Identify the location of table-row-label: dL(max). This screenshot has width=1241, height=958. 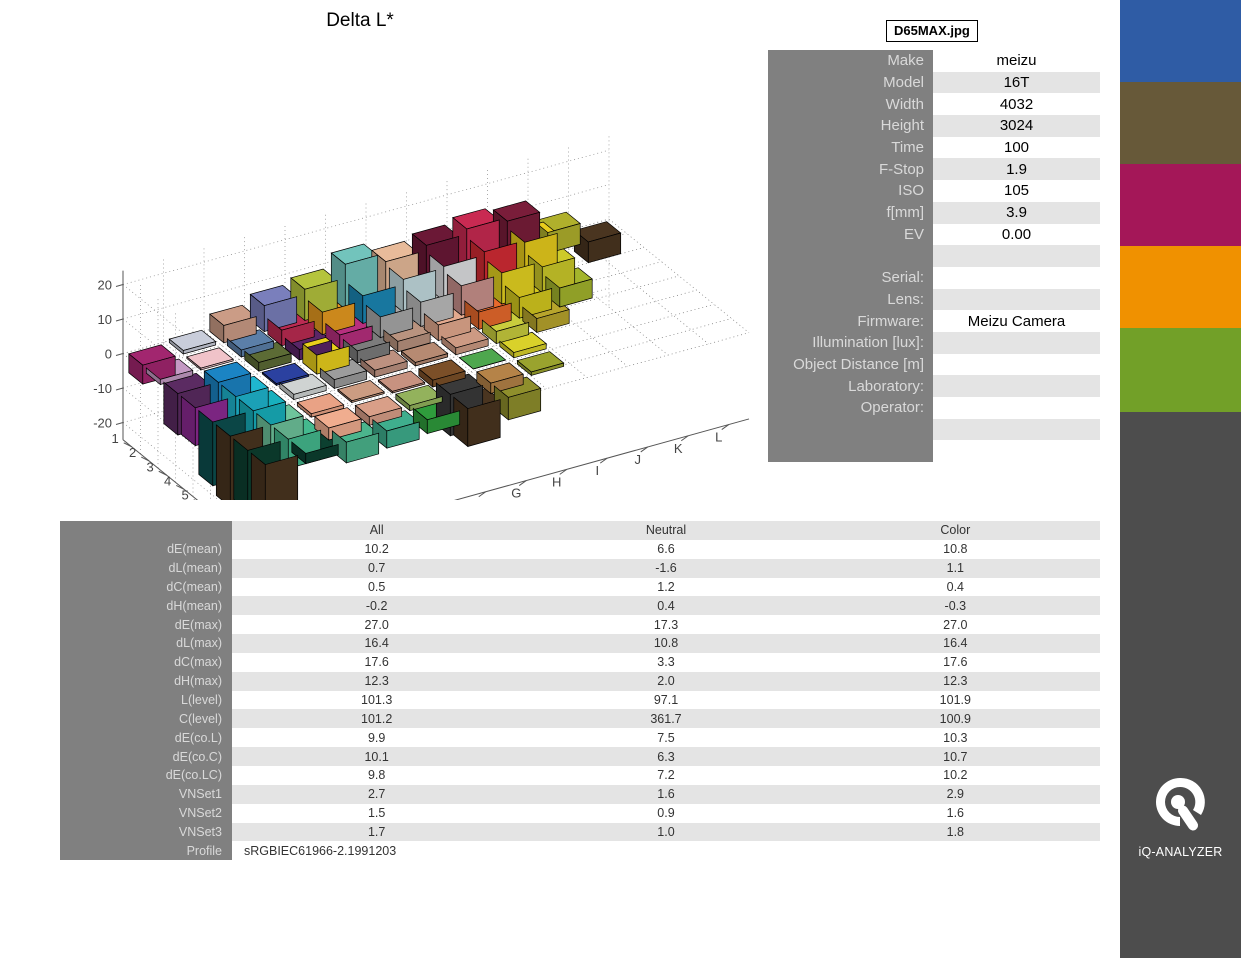
(146, 643).